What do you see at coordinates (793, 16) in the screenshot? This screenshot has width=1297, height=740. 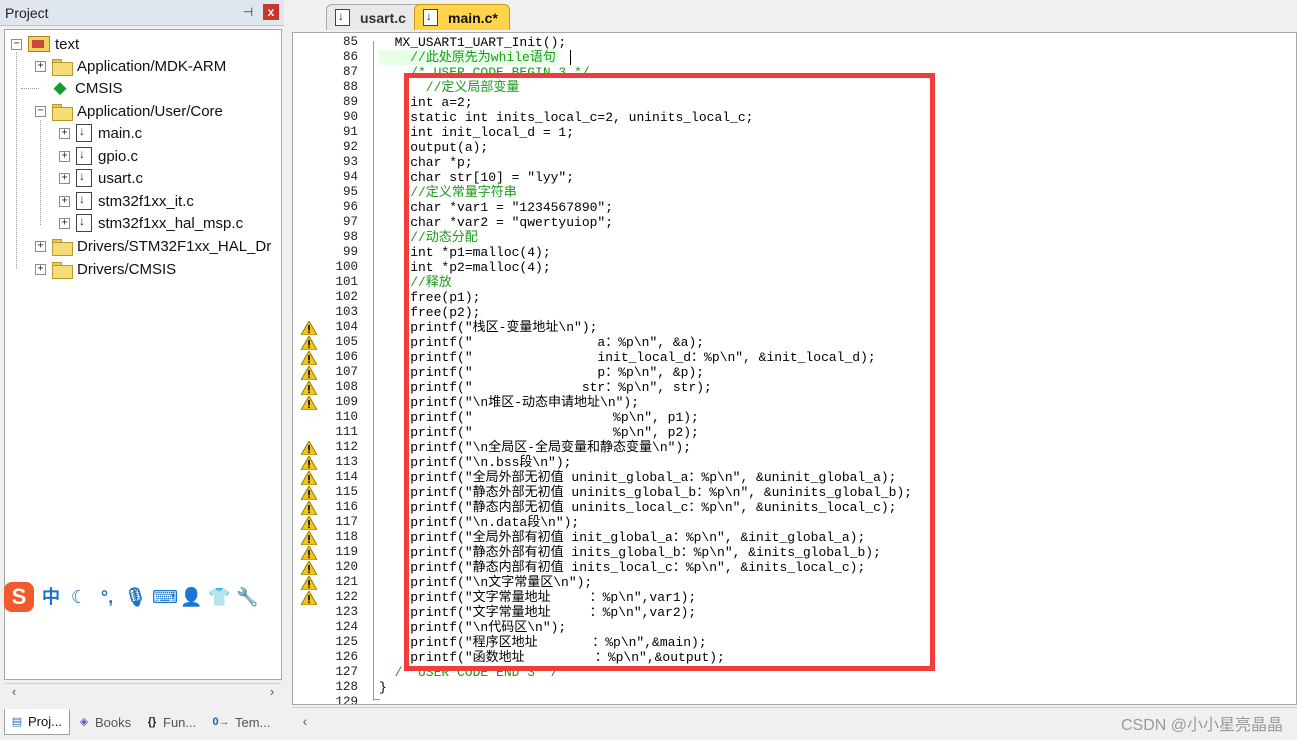 I see `editor-tab-bar: usart.c main.c*` at bounding box center [793, 16].